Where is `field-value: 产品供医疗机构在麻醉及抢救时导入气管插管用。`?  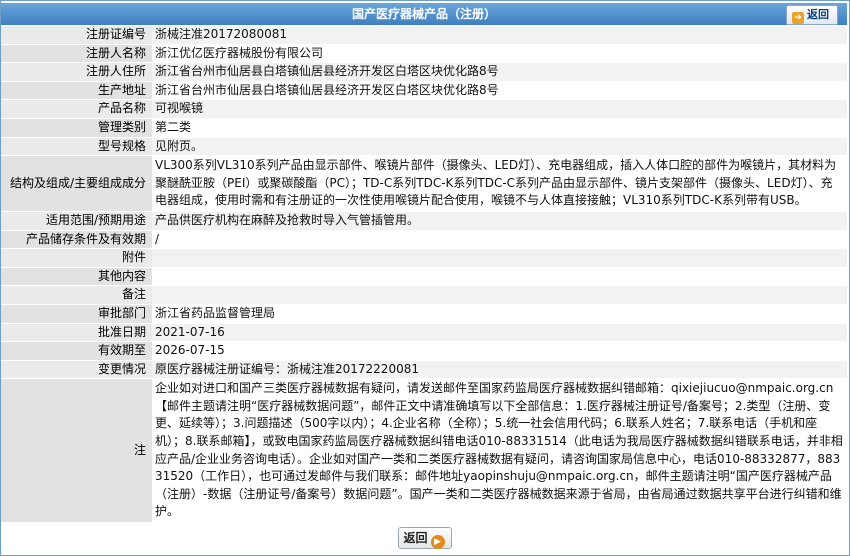
field-value: 产品供医疗机构在麻醉及抢救时导入气管插管用。 is located at coordinates (499, 221).